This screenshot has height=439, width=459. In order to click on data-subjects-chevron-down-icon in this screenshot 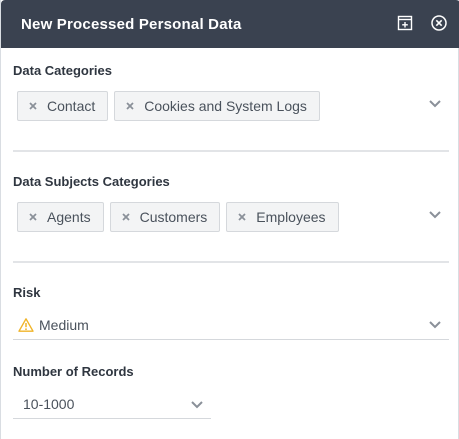, I will do `click(435, 215)`.